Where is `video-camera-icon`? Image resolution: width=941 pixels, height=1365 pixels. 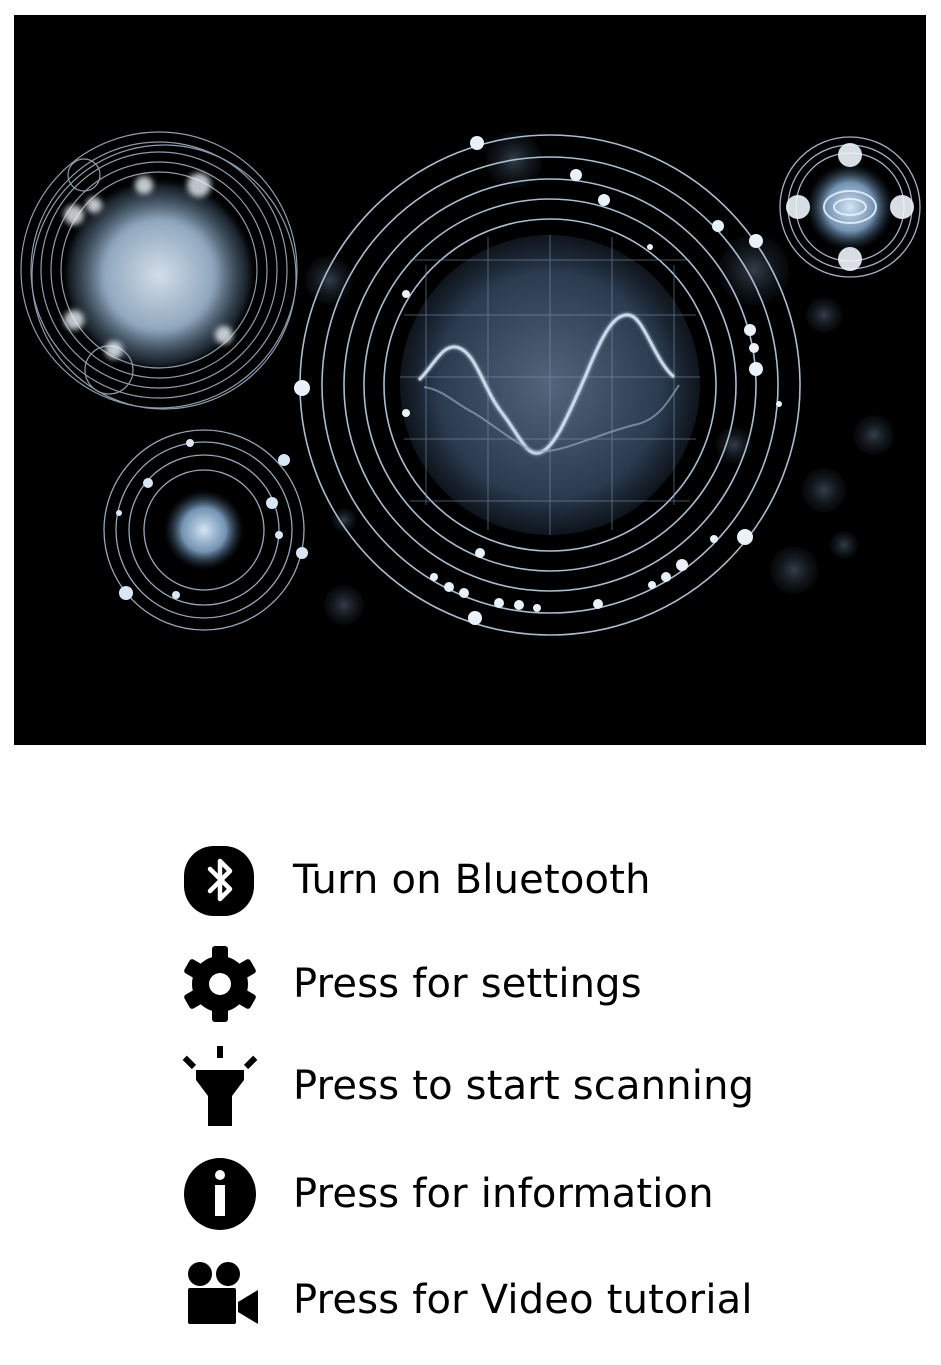
video-camera-icon is located at coordinates (220, 1300).